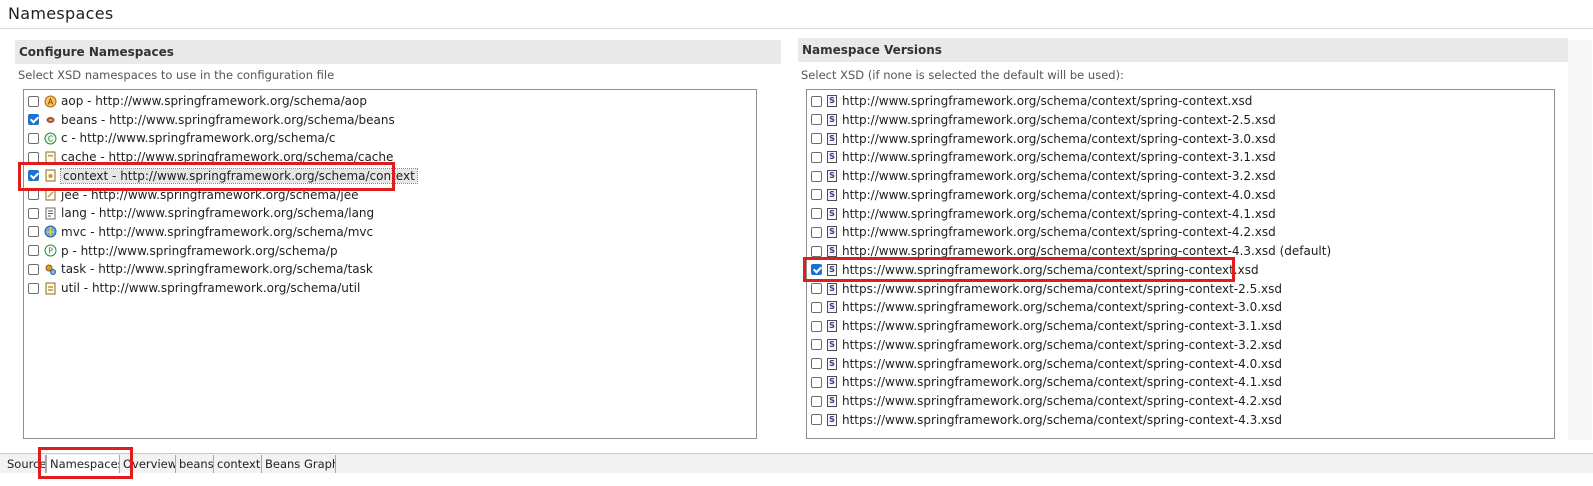 This screenshot has height=486, width=1593. I want to click on mvc-icon, so click(50, 232).